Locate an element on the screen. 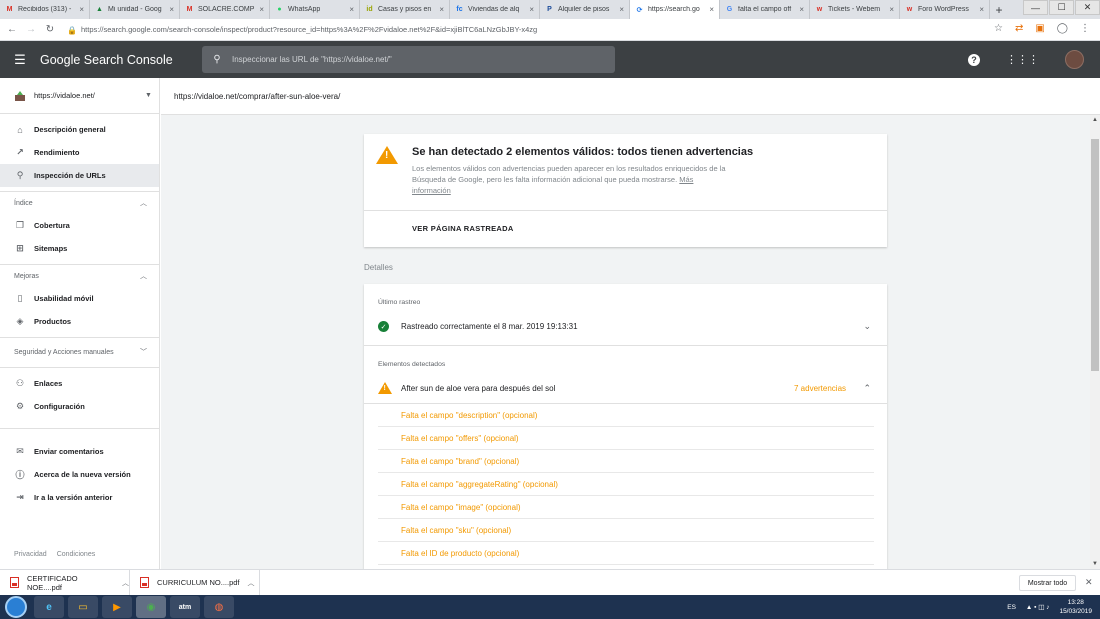 This screenshot has height=619, width=1100. maximize-button: ☐ is located at coordinates (1061, 7).